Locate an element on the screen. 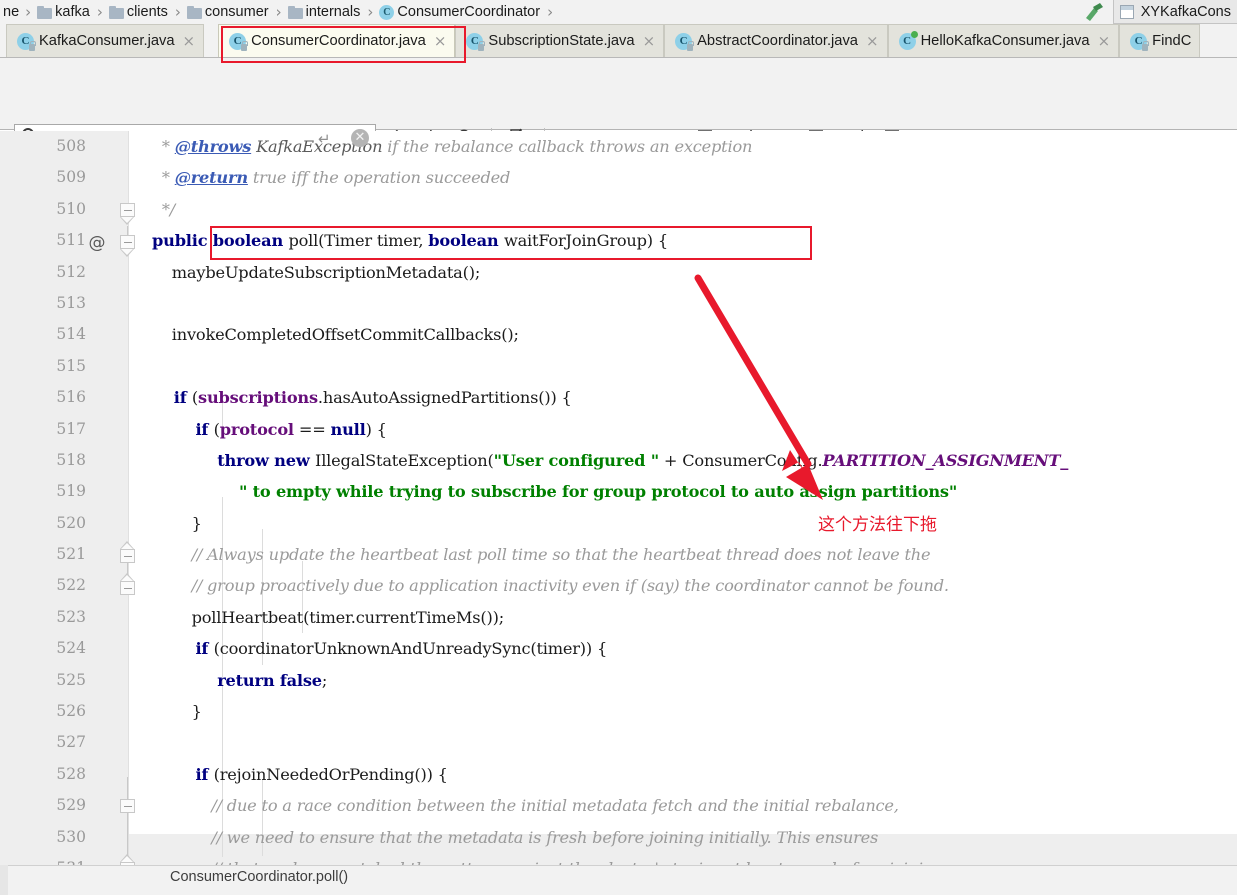  line-number: 510 is located at coordinates (71, 208).